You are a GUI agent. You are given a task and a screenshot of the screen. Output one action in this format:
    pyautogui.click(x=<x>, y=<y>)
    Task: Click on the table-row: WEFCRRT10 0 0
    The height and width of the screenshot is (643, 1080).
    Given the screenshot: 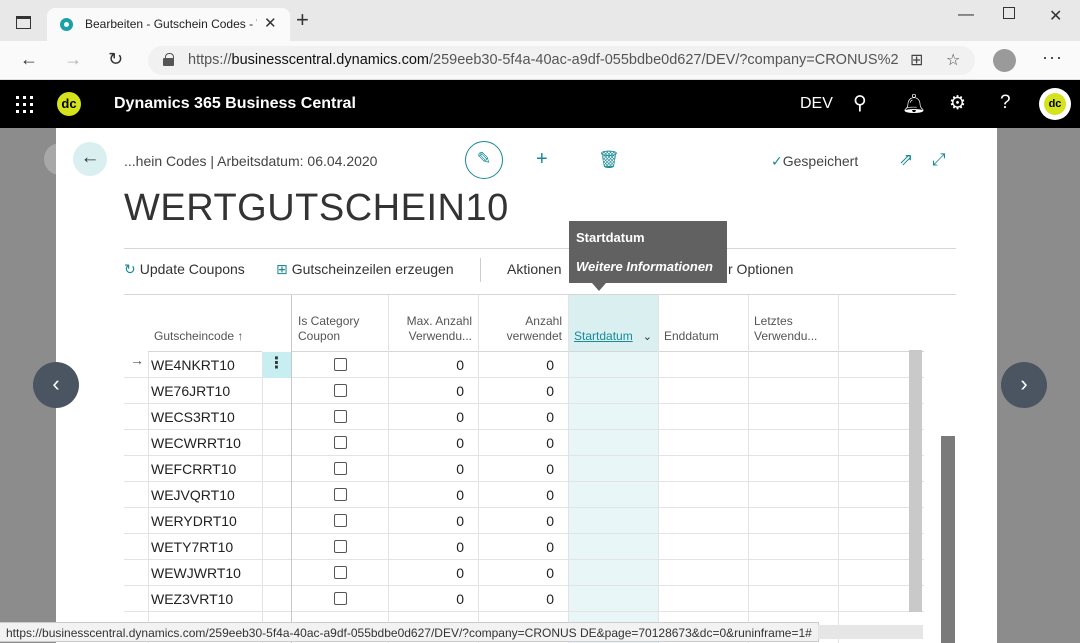 What is the action you would take?
    pyautogui.click(x=524, y=469)
    